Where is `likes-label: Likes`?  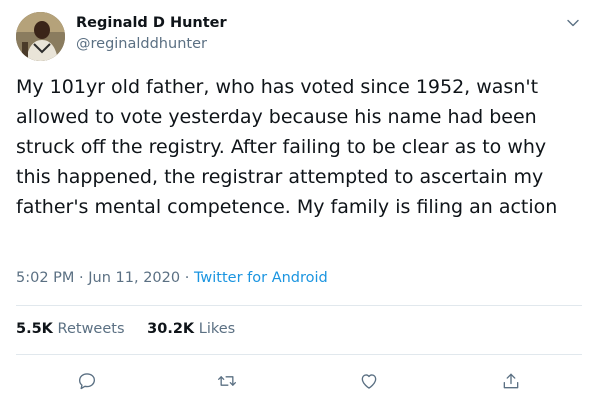 likes-label: Likes is located at coordinates (217, 329).